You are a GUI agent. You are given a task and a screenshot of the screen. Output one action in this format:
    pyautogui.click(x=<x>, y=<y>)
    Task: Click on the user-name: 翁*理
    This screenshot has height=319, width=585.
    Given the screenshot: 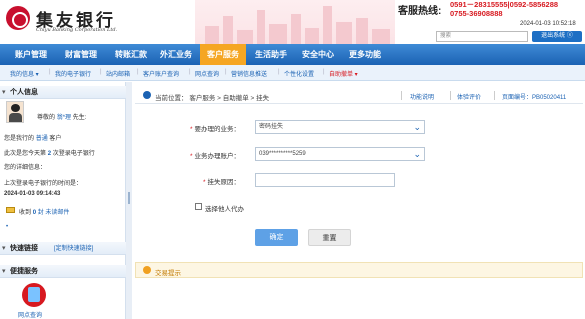 What is the action you would take?
    pyautogui.click(x=64, y=118)
    